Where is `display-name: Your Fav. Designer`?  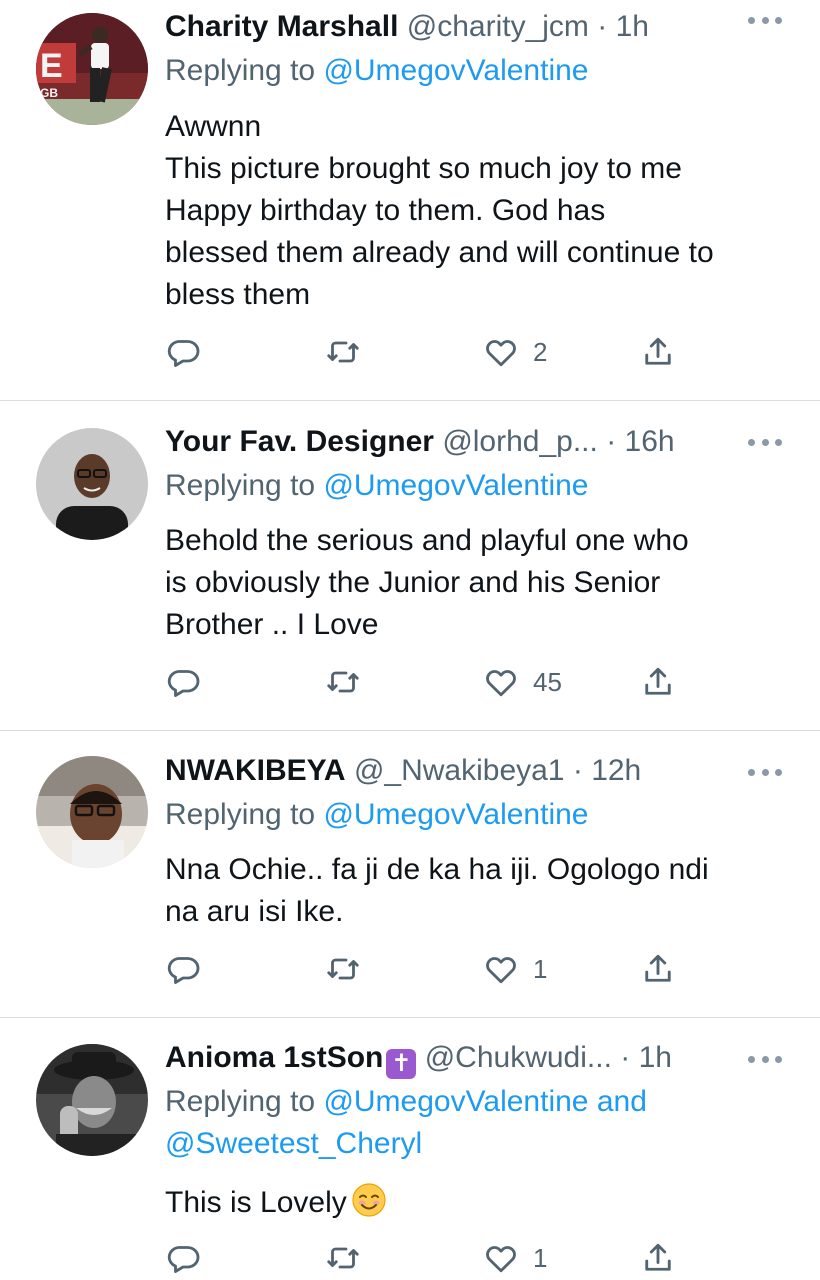 display-name: Your Fav. Designer is located at coordinates (299, 441).